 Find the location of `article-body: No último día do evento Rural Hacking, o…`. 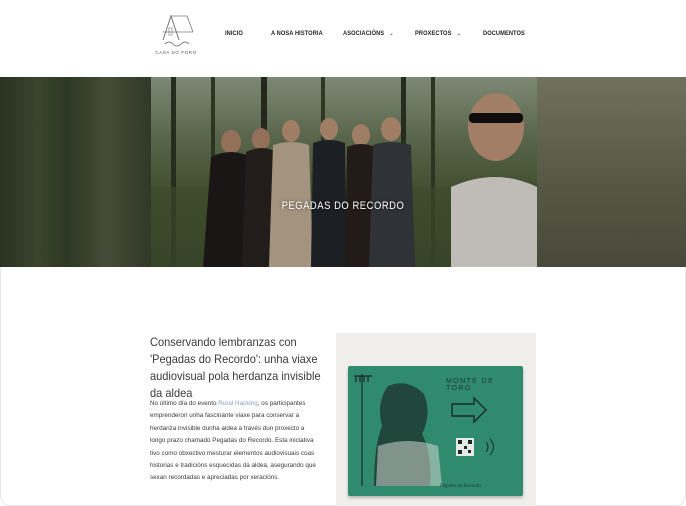

article-body: No último día do evento Rural Hacking, o… is located at coordinates (233, 441).